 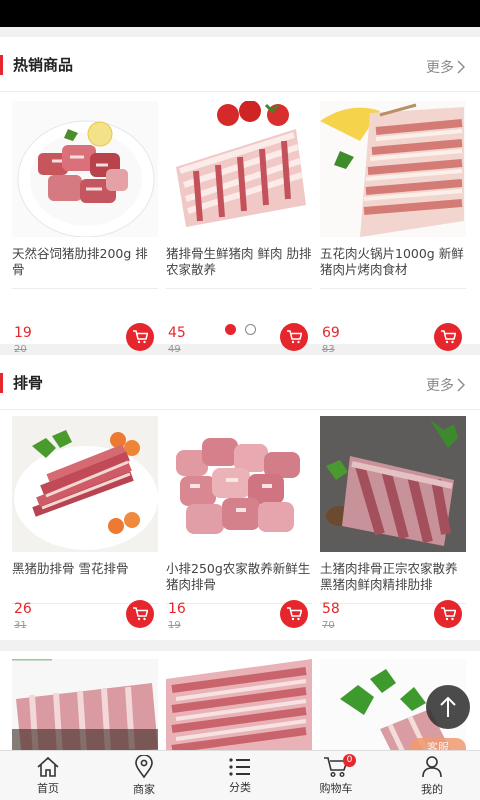 What do you see at coordinates (28, 383) in the screenshot?
I see `section-title: 排骨` at bounding box center [28, 383].